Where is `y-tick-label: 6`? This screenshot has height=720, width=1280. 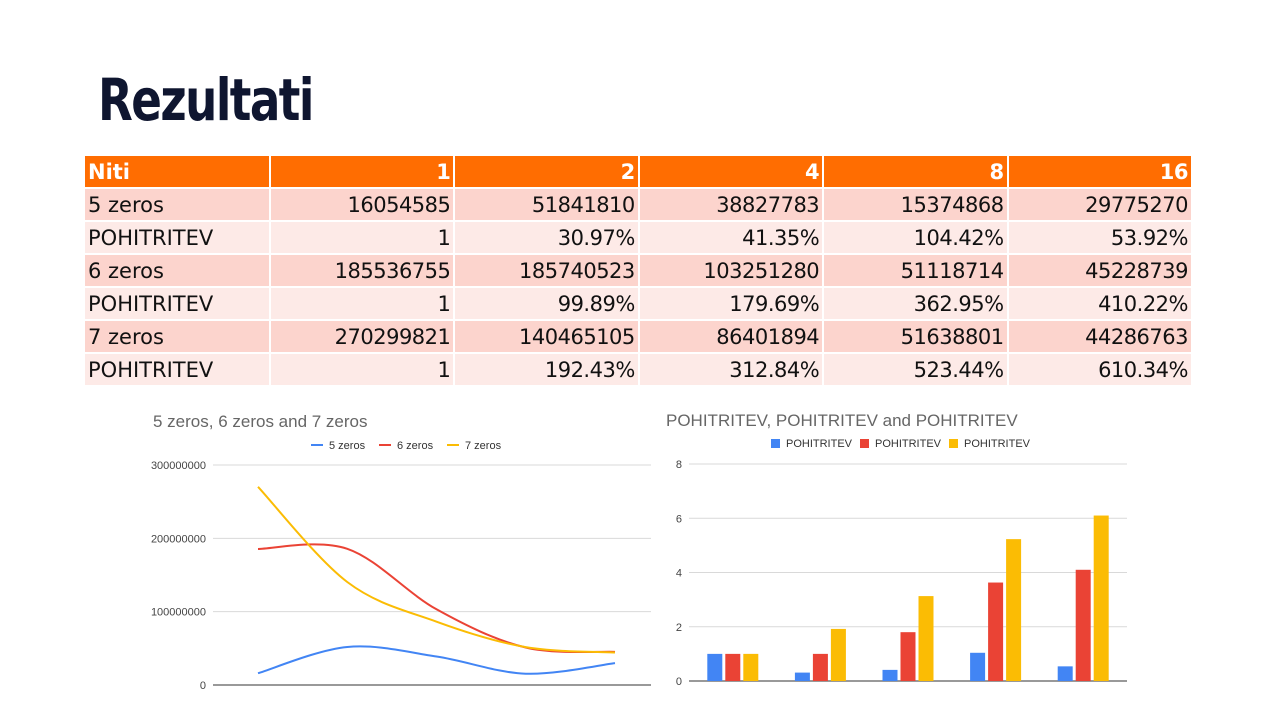
y-tick-label: 6 is located at coordinates (679, 519).